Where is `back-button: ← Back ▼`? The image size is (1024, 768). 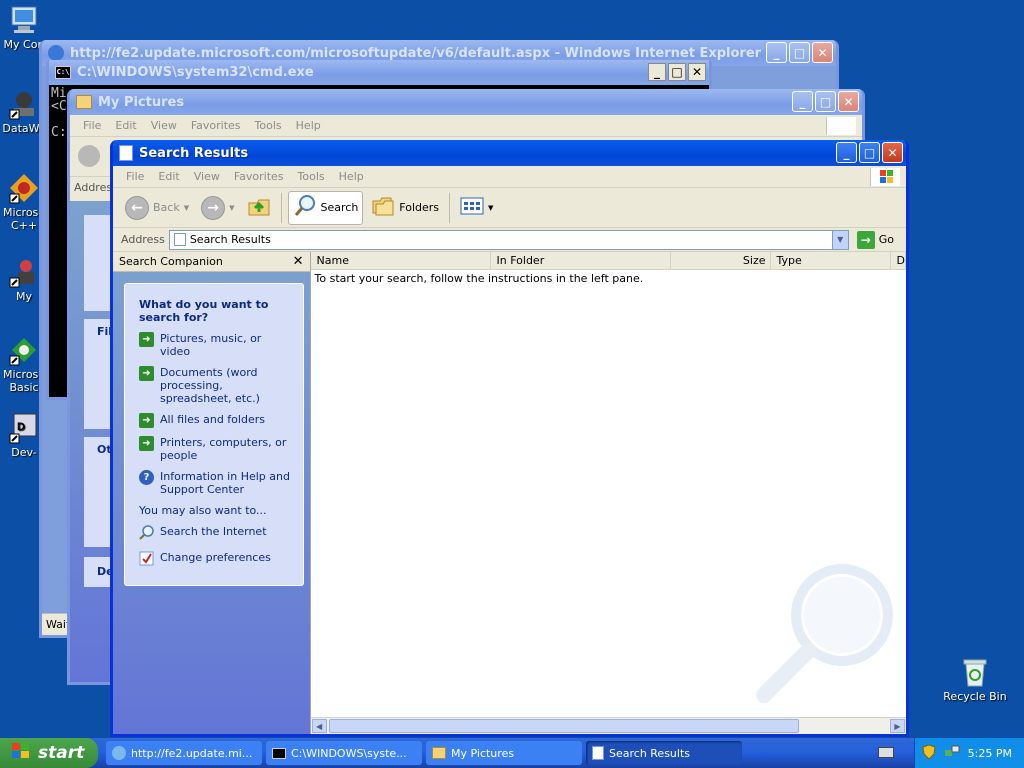
back-button: ← Back ▼ is located at coordinates (157, 208).